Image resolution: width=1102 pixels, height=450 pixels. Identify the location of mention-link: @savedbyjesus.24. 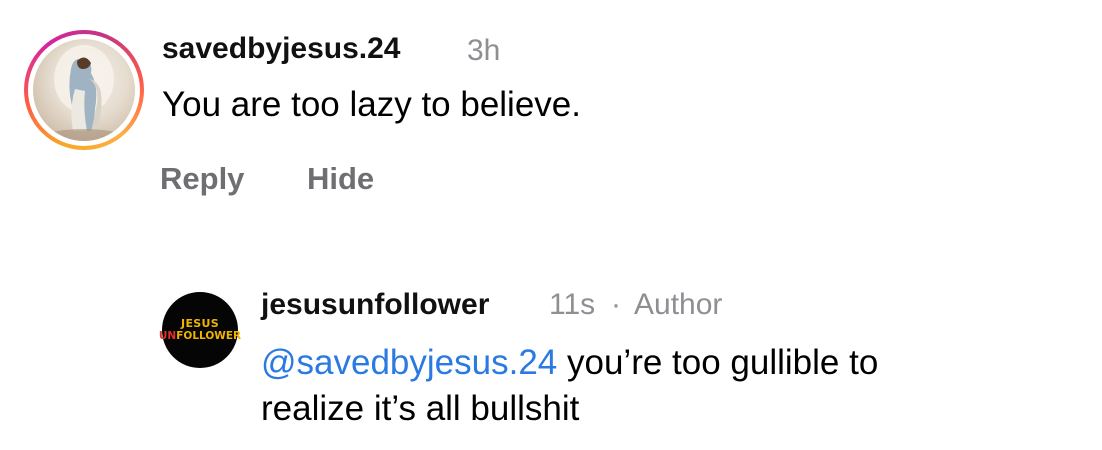
(409, 362).